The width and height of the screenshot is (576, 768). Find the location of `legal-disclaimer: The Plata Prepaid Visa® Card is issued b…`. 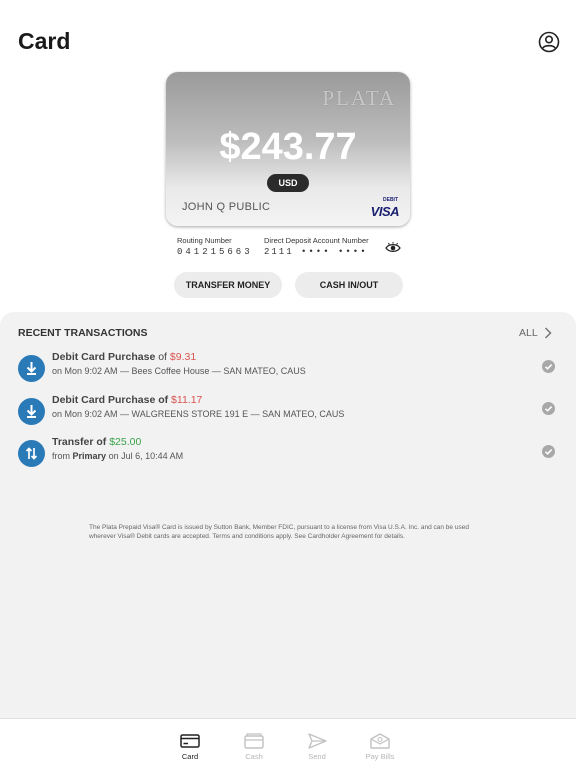

legal-disclaimer: The Plata Prepaid Visa® Card is issued b… is located at coordinates (279, 532).